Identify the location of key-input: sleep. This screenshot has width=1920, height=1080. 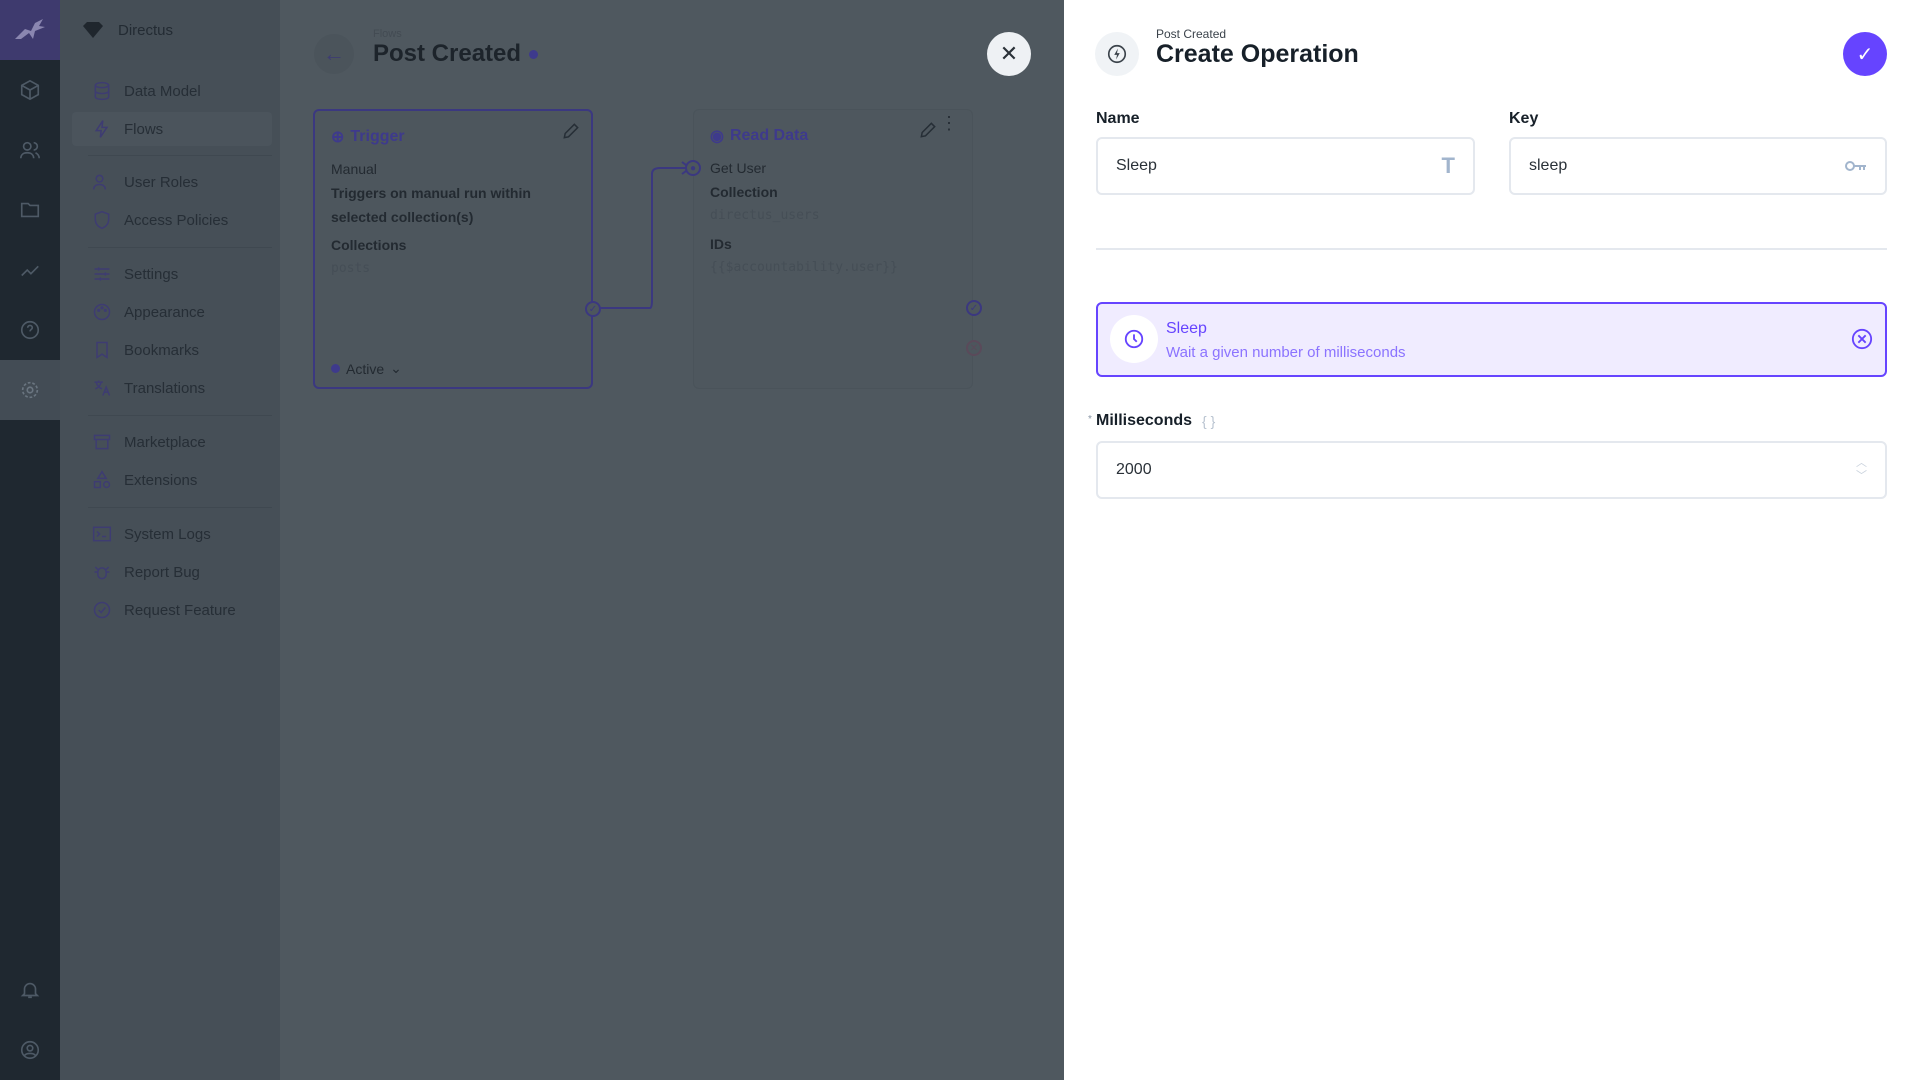
(1698, 166).